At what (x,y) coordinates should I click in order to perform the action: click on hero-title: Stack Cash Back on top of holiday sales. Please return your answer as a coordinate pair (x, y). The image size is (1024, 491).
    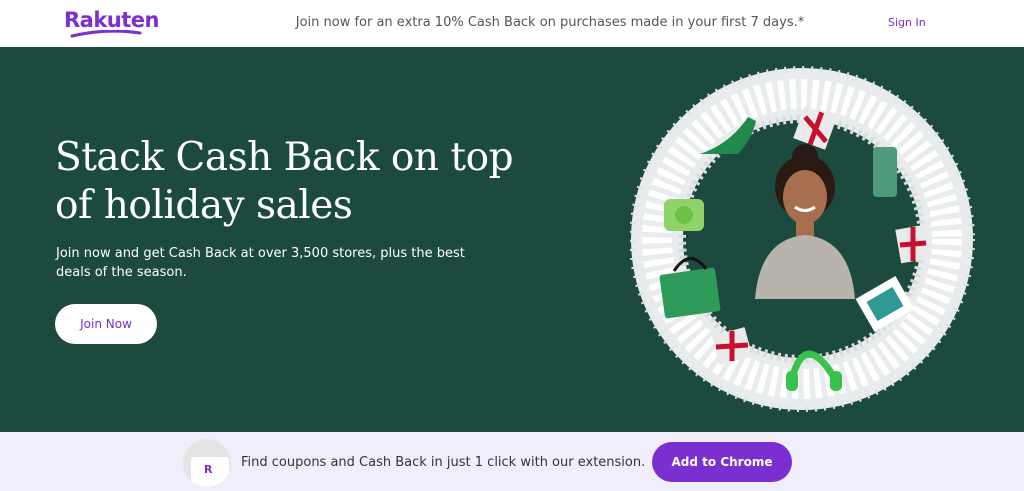
    Looking at the image, I should click on (284, 181).